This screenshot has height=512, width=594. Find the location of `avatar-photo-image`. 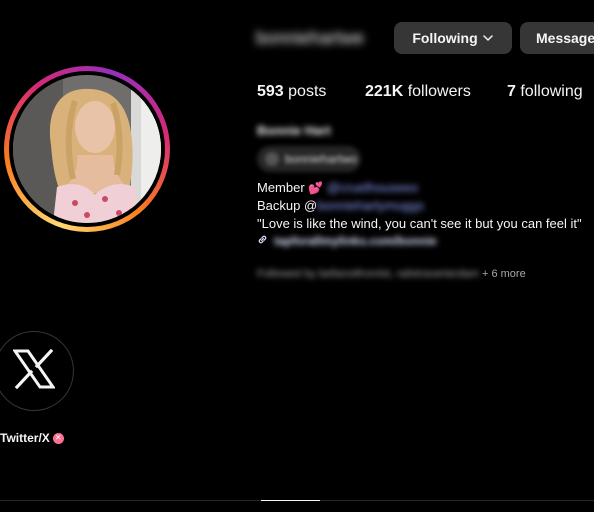

avatar-photo-image is located at coordinates (87, 149).